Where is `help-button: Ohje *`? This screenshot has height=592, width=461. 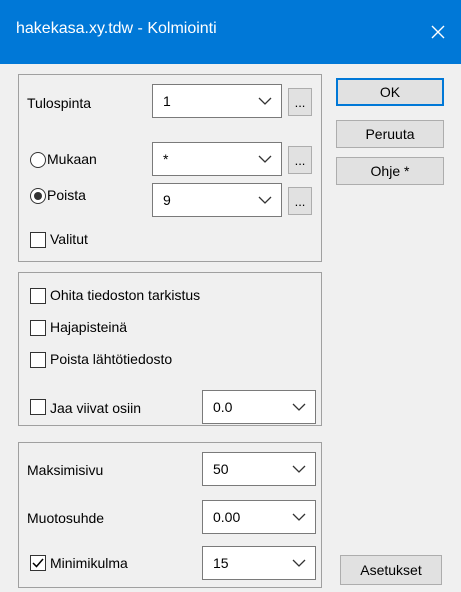
help-button: Ohje * is located at coordinates (390, 171).